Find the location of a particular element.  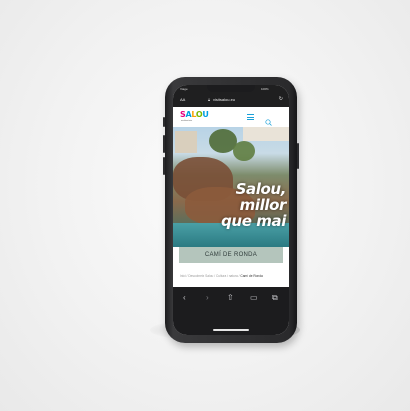

site-logo: SALOU is located at coordinates (194, 114).